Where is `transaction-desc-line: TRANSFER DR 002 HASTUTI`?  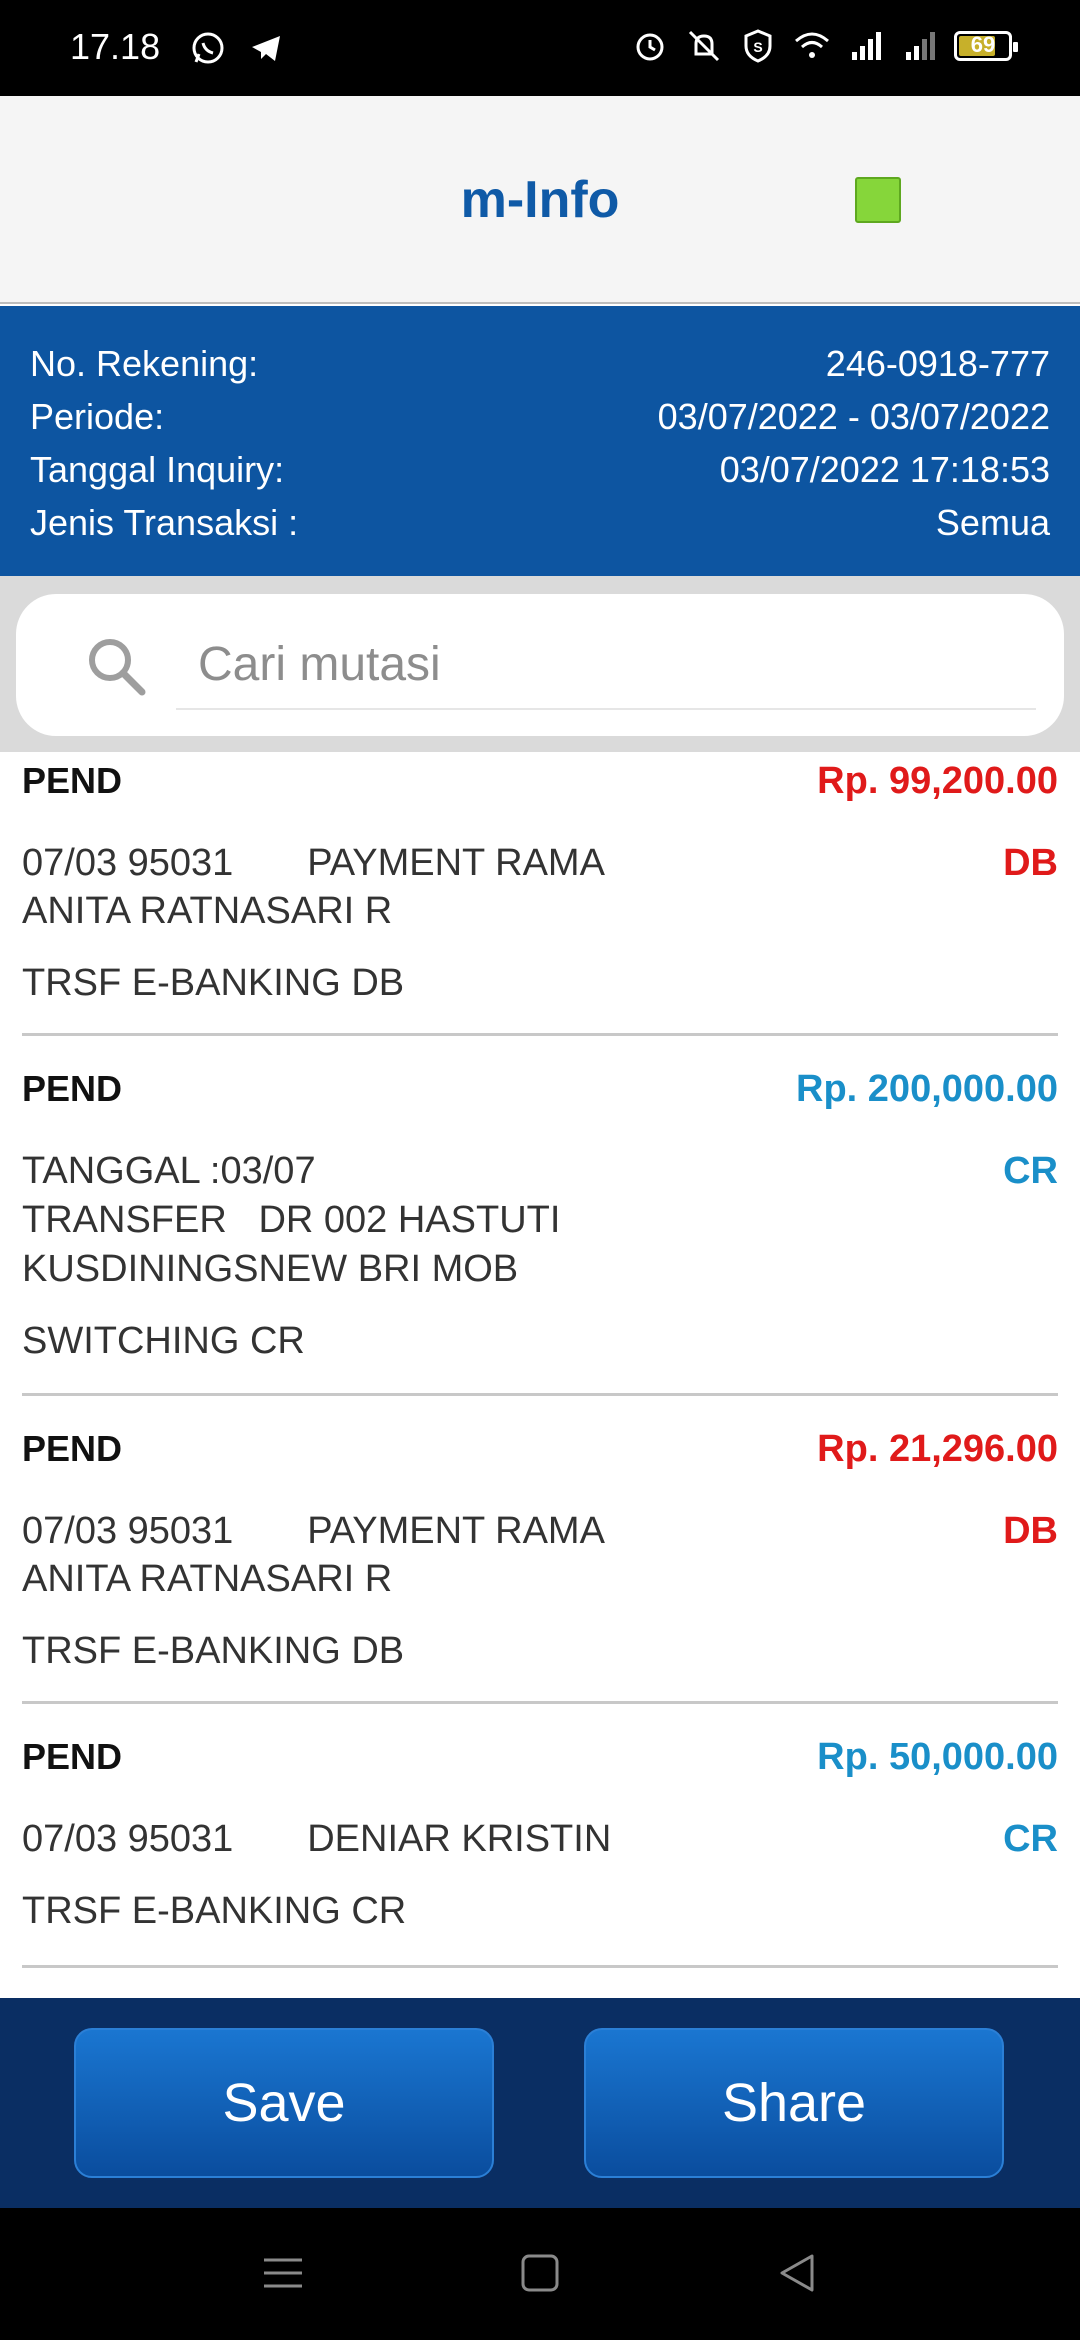
transaction-desc-line: TRANSFER DR 002 HASTUTI is located at coordinates (291, 1220).